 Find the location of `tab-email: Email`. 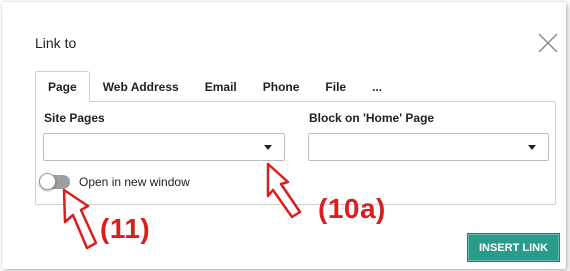

tab-email: Email is located at coordinates (221, 86).